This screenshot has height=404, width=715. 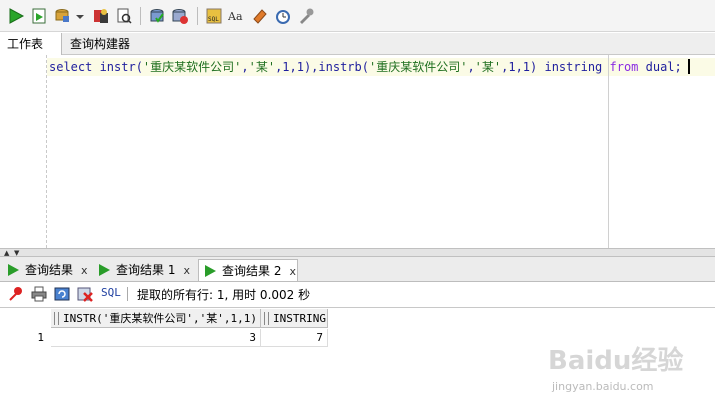 I want to click on sql-tuning-icon, so click(x=157, y=16).